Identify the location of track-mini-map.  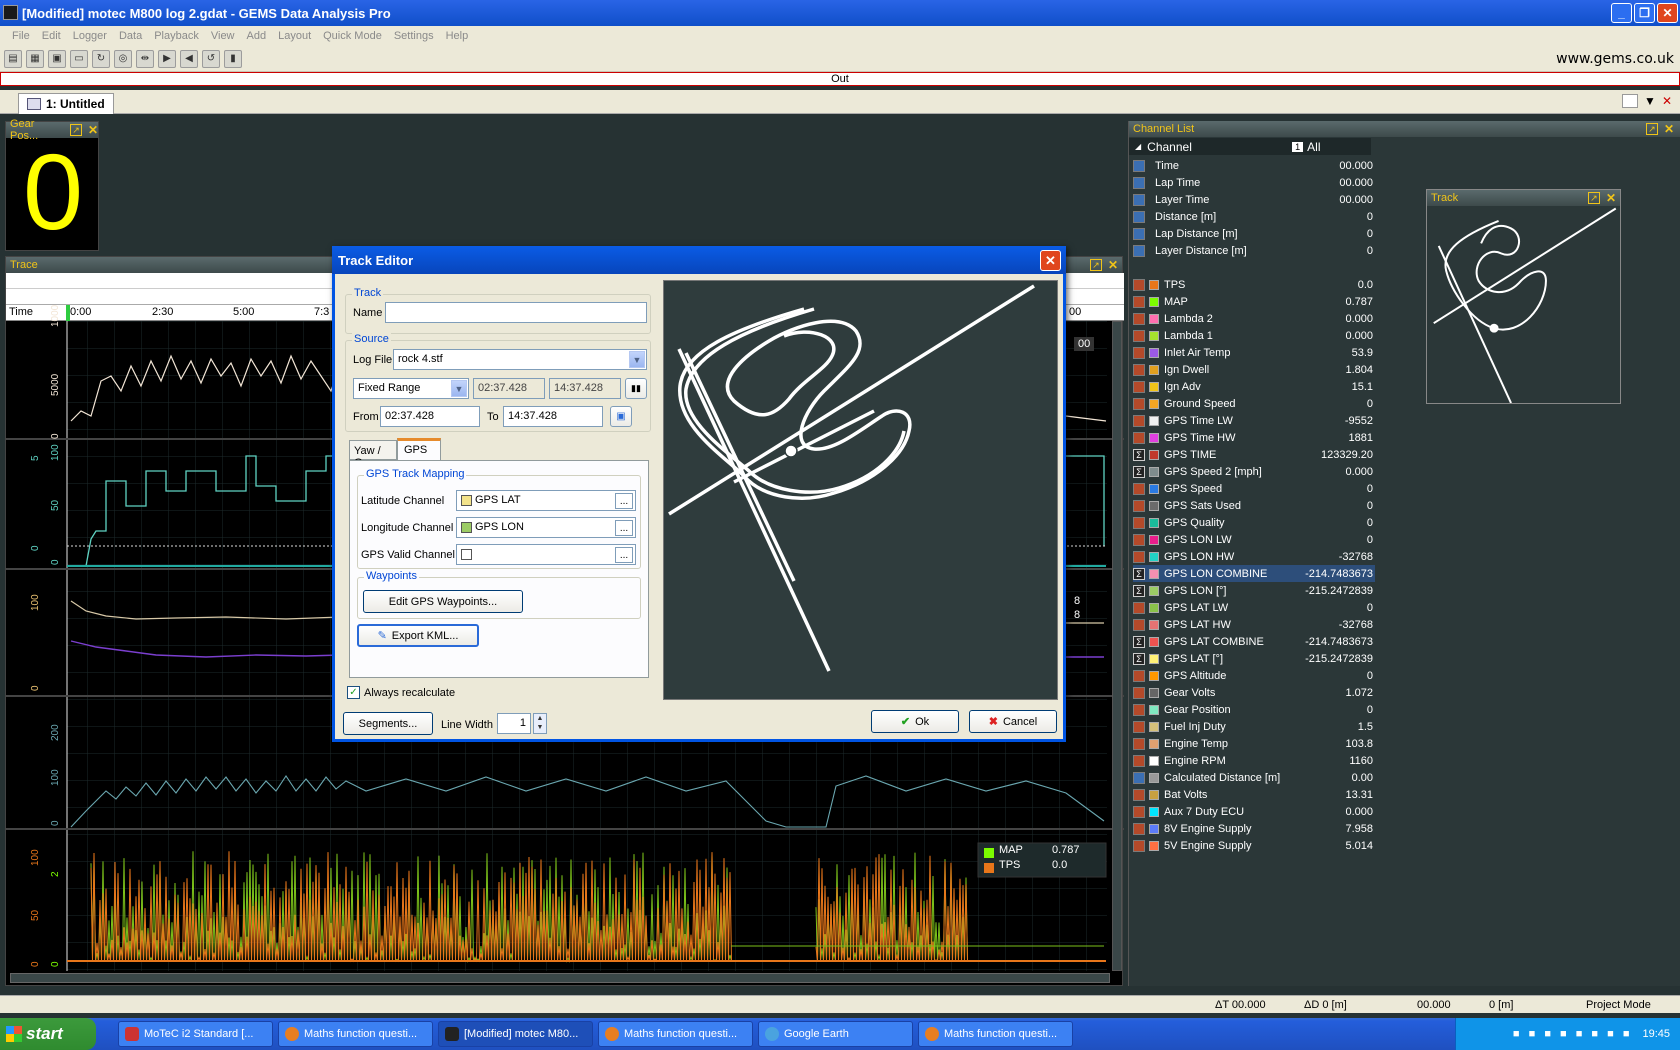
(1523, 305).